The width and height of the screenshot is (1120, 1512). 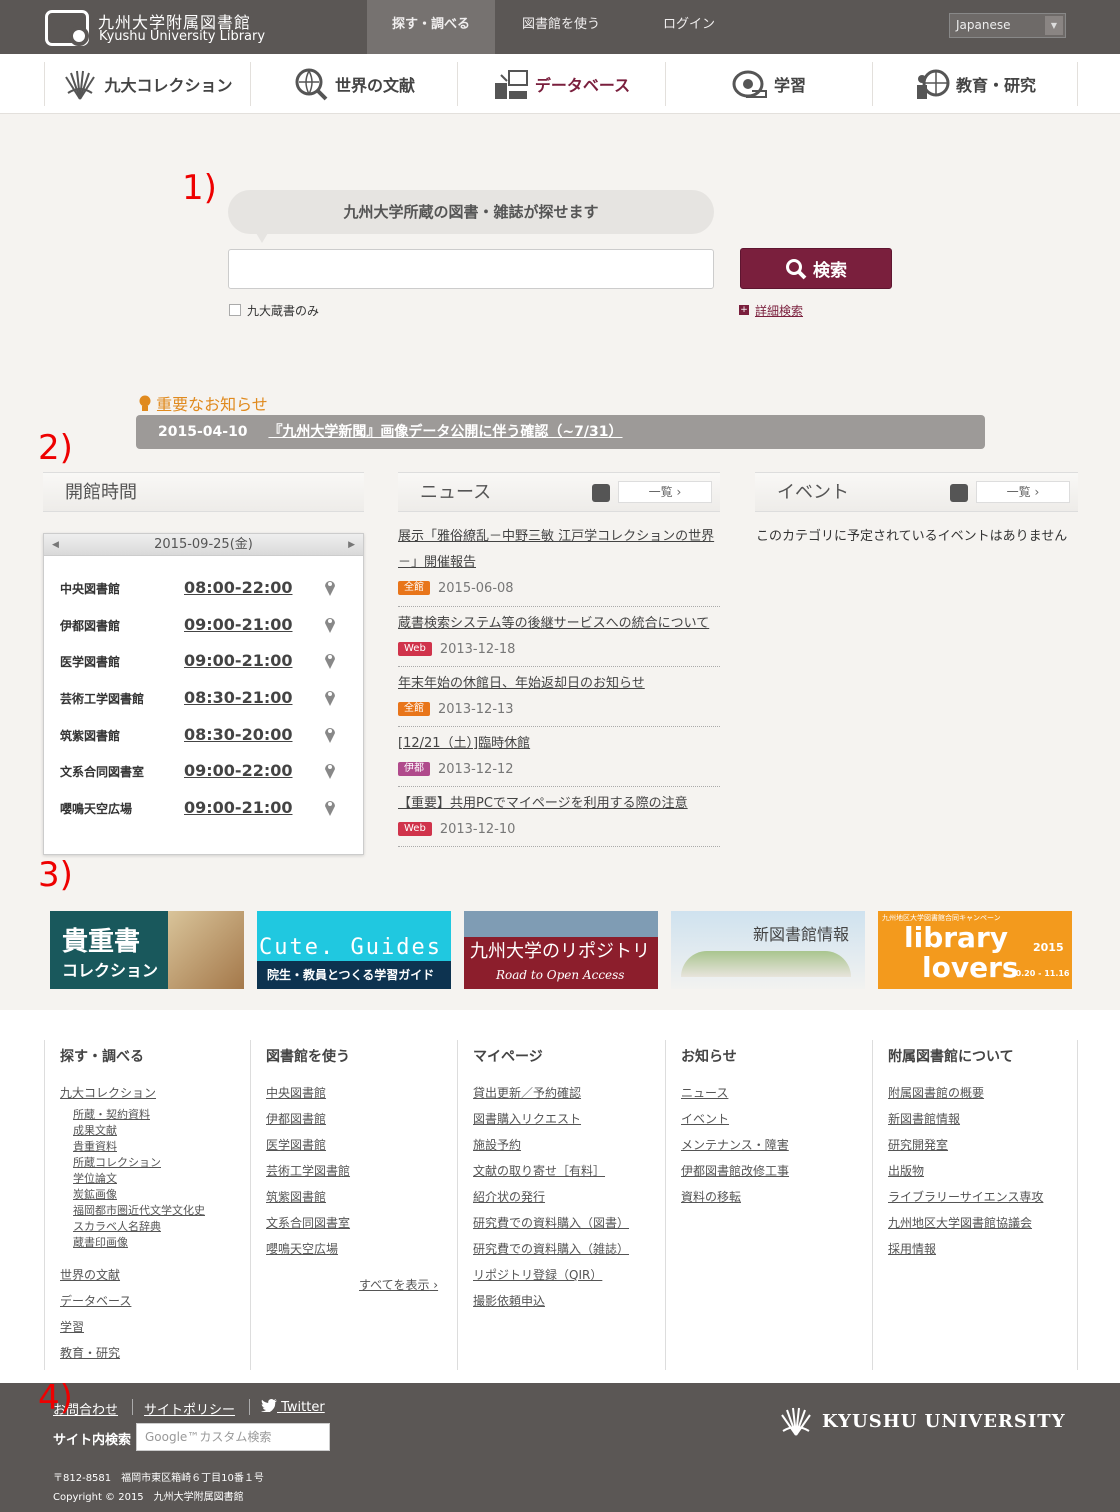 I want to click on sitemap-link: 附属図書館の概要, so click(x=936, y=1092).